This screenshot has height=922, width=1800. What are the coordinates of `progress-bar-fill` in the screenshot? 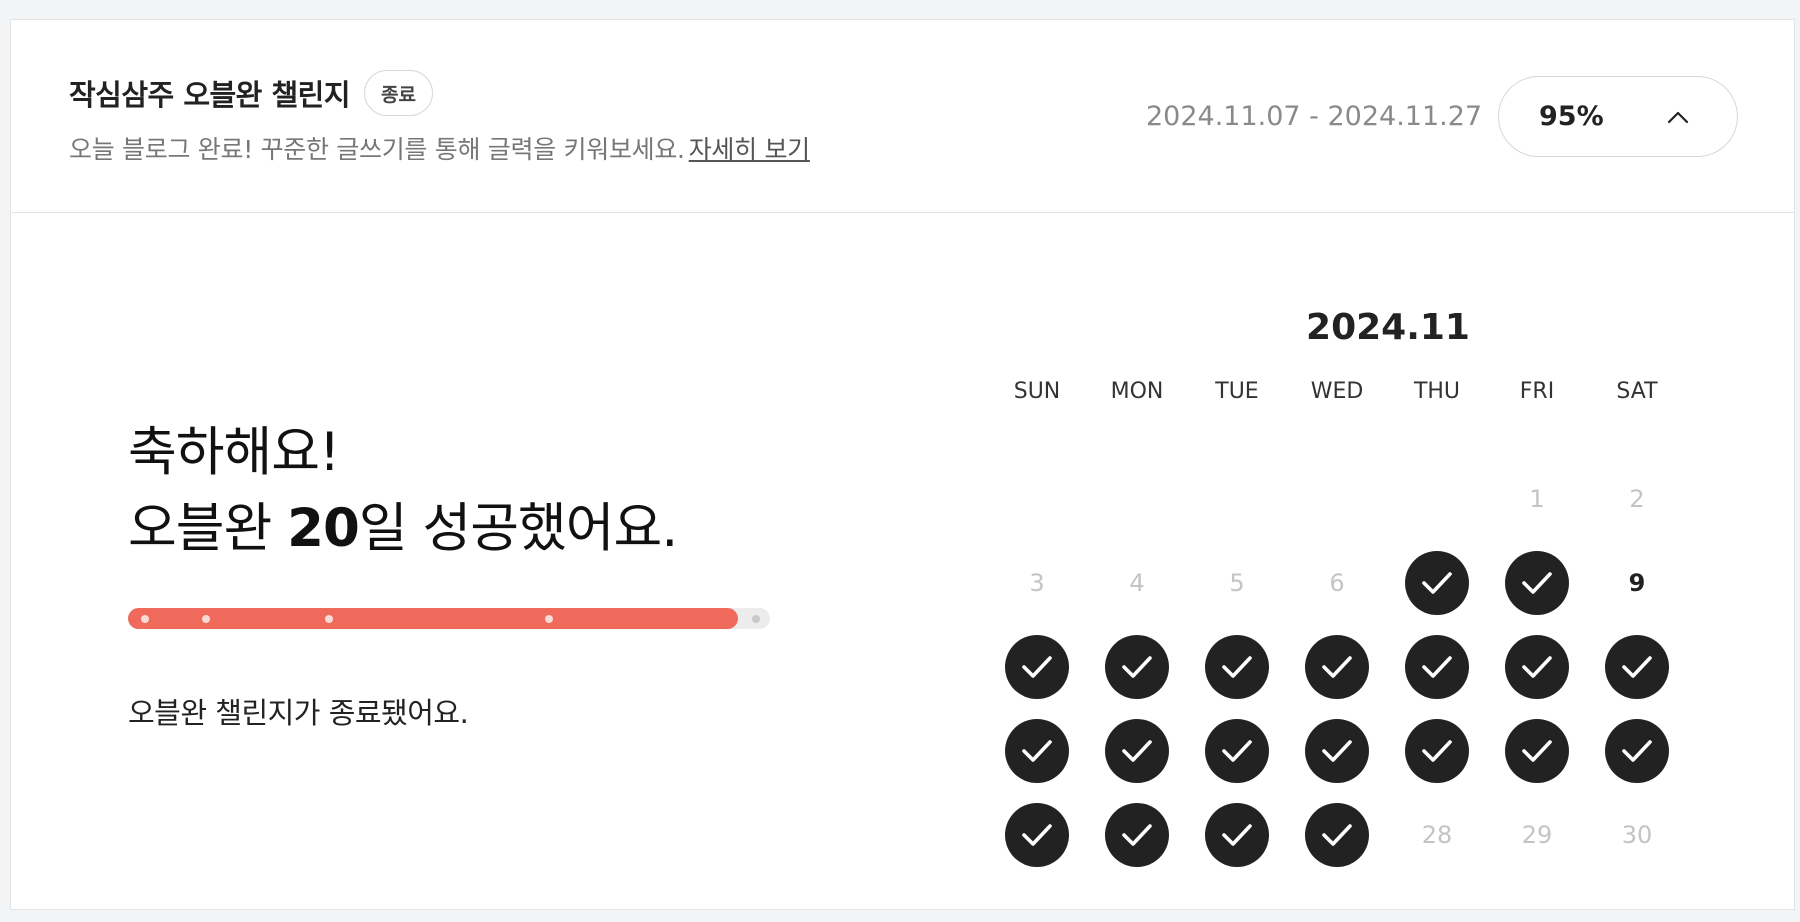 It's located at (433, 618).